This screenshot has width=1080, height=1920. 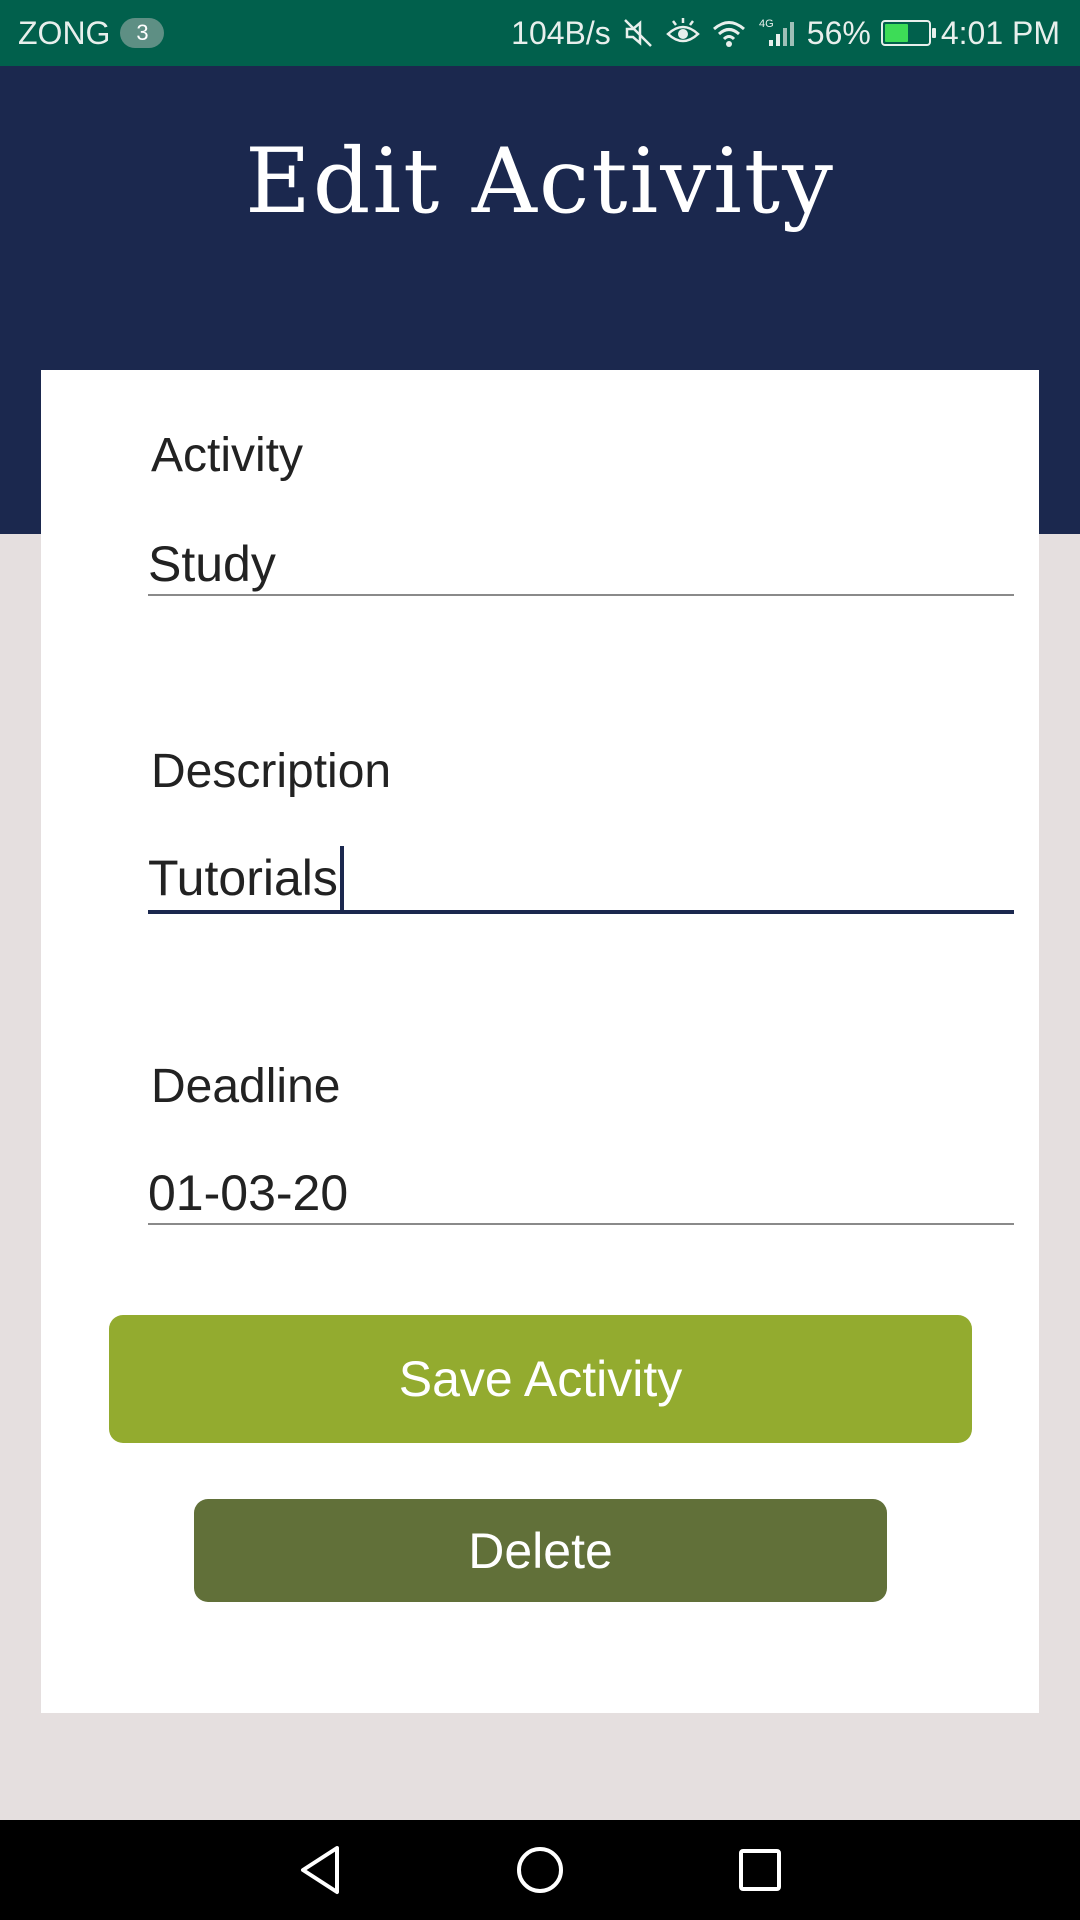 I want to click on back-icon, so click(x=320, y=1870).